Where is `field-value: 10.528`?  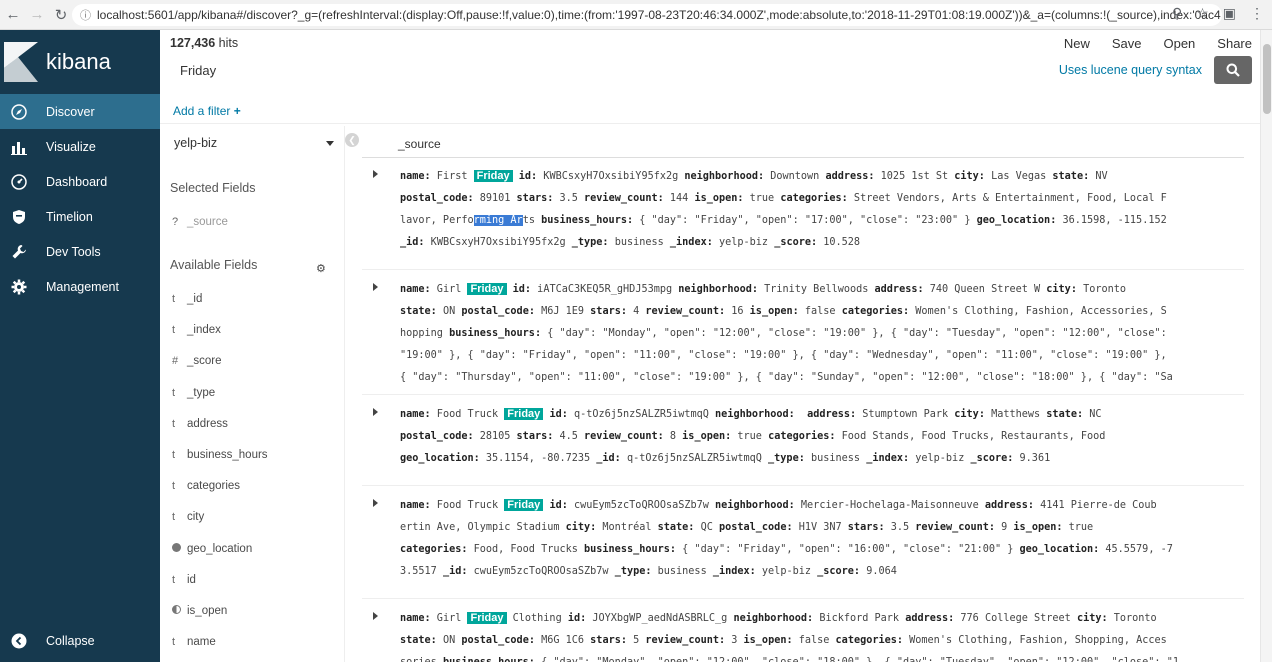
field-value: 10.528 is located at coordinates (839, 242).